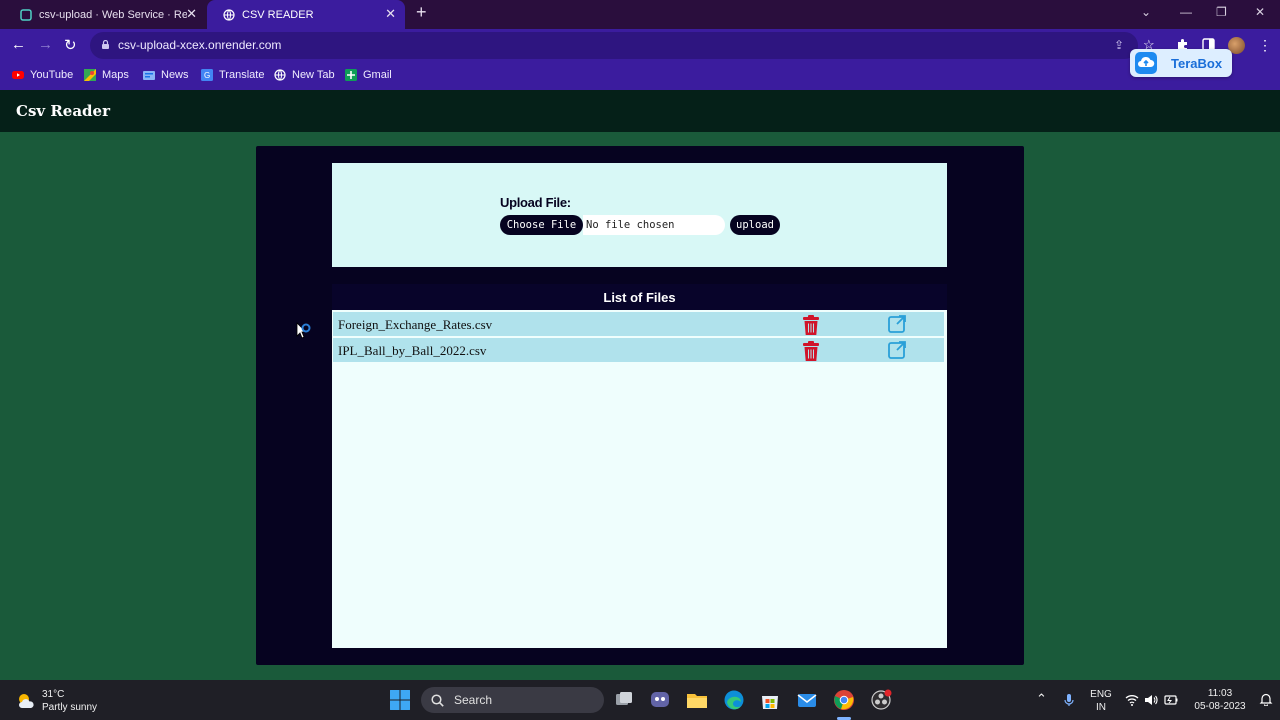 The image size is (1280, 720). What do you see at coordinates (639, 297) in the screenshot?
I see `files-heading: List of Files` at bounding box center [639, 297].